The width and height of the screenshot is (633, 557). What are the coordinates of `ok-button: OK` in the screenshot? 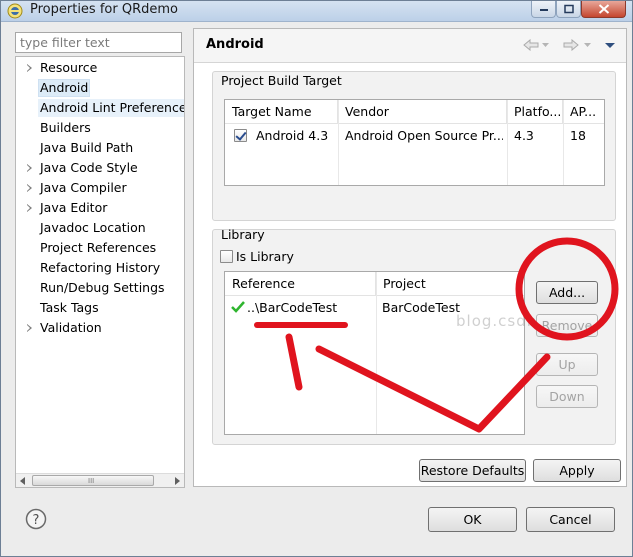 It's located at (472, 519).